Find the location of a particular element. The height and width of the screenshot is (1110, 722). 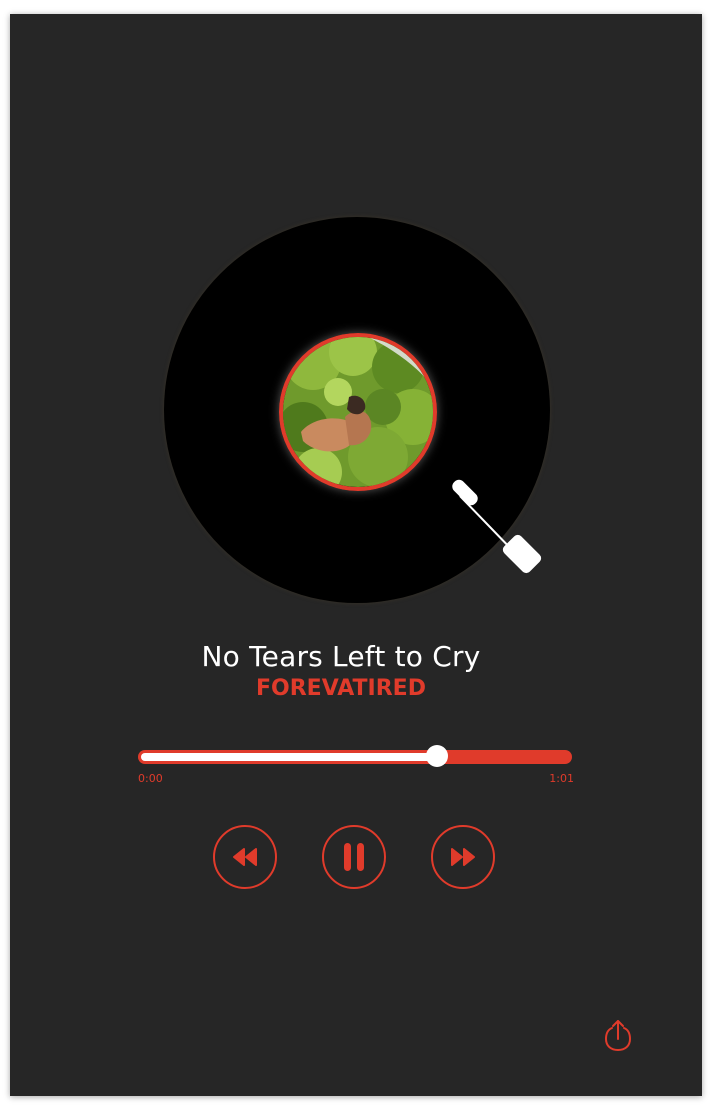

progress-fill is located at coordinates (289, 757).